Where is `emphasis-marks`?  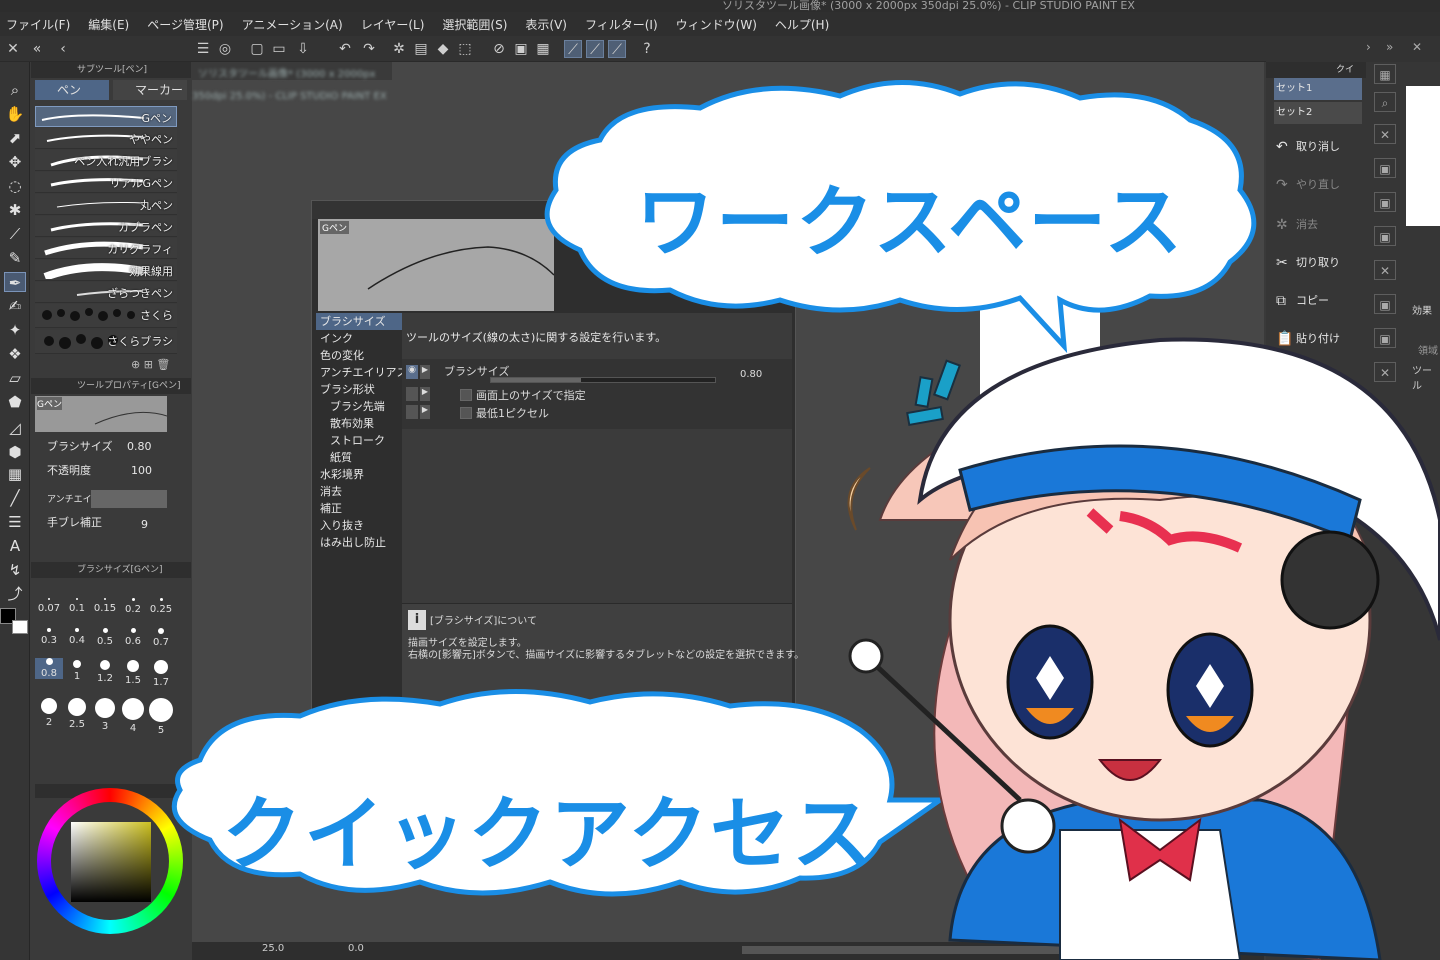
emphasis-marks is located at coordinates (934, 393).